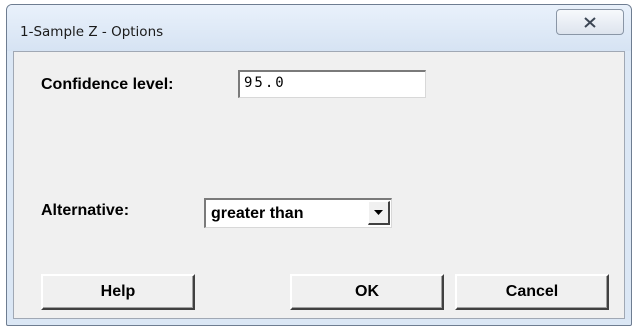 This screenshot has width=638, height=330. What do you see at coordinates (367, 292) in the screenshot?
I see `ok-button: OK` at bounding box center [367, 292].